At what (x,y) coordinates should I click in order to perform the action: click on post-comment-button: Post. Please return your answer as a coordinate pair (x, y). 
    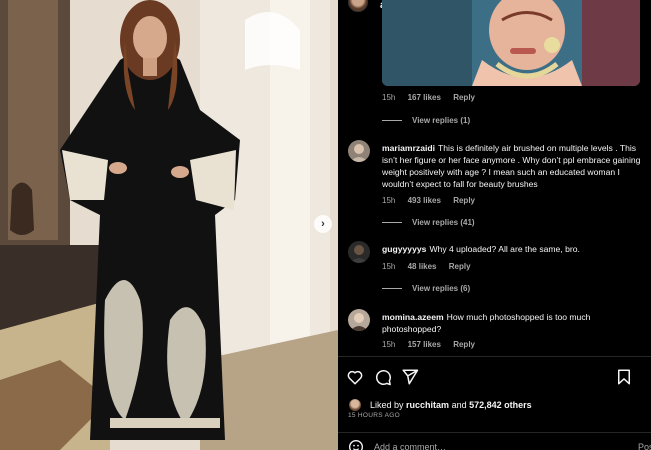
    Looking at the image, I should click on (644, 446).